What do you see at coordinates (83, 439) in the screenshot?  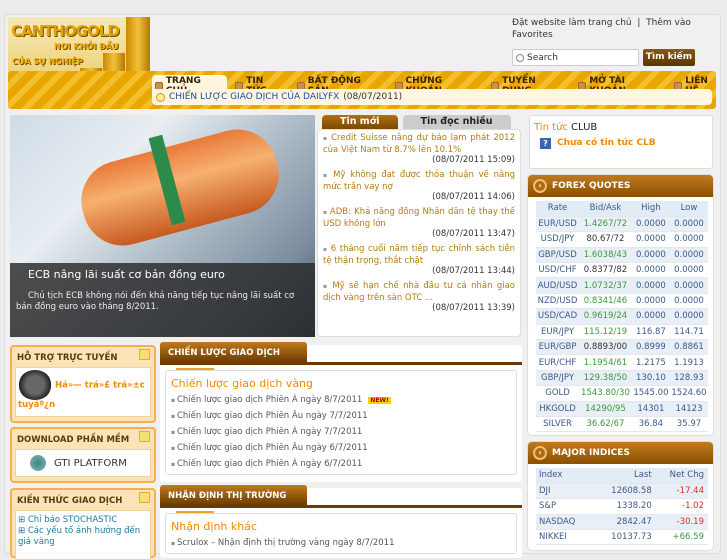 I see `box-title: DOWNLOAD PHẦN MỀM` at bounding box center [83, 439].